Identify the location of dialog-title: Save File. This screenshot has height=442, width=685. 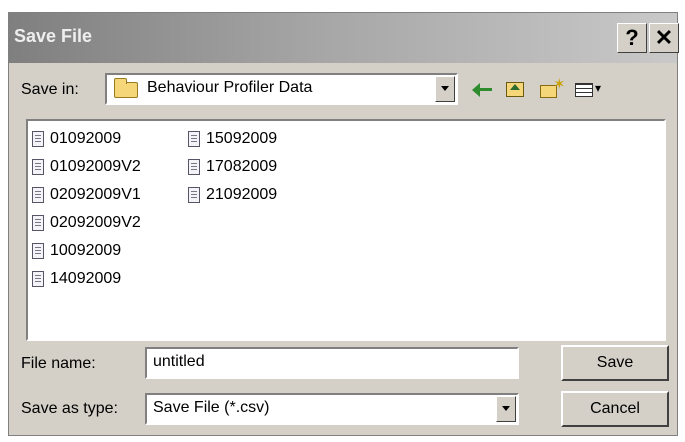
(53, 36).